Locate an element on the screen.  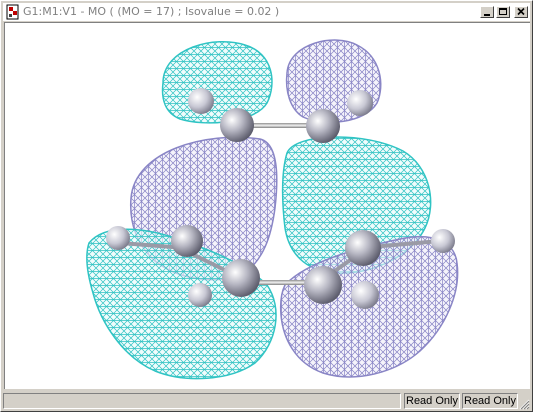
status-read-only-1: Read Only is located at coordinates (432, 401).